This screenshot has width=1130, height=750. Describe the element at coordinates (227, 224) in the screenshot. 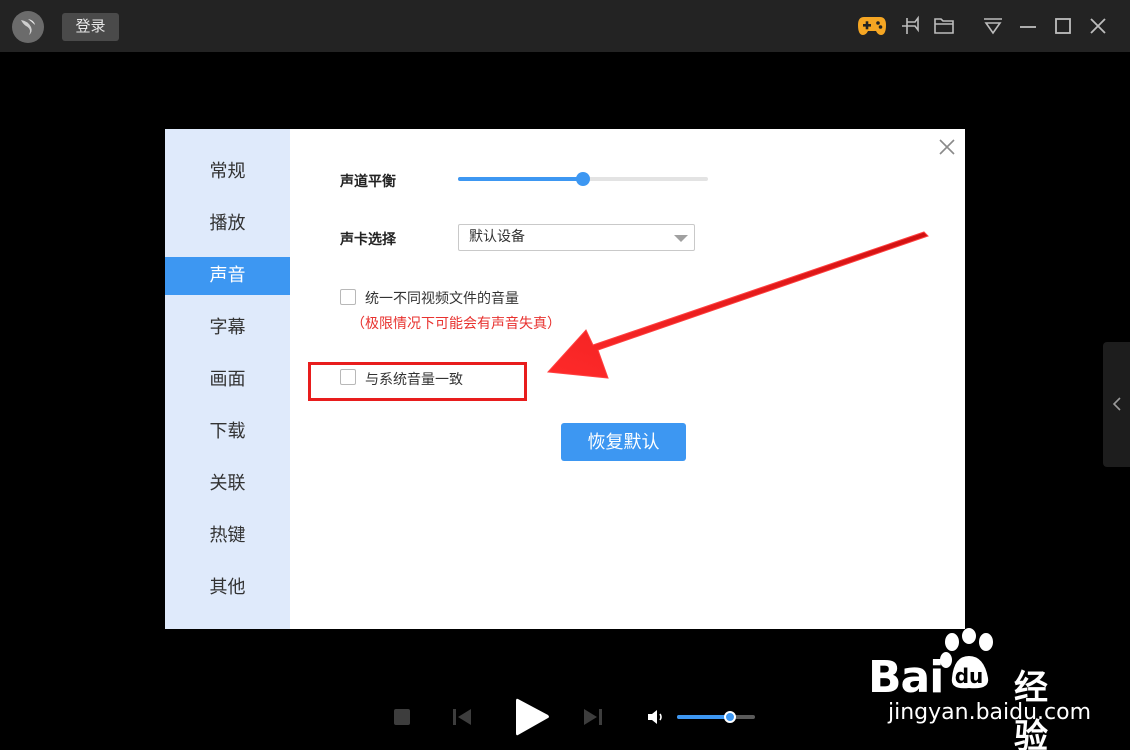

I see `nav-item-playback: 播放` at that location.